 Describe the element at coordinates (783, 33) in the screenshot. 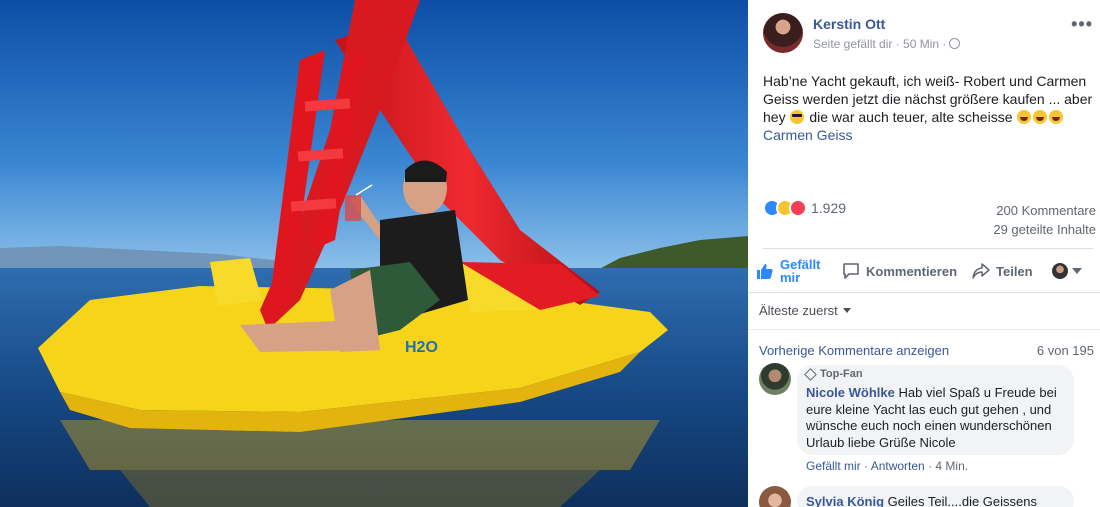

I see `author-avatar` at that location.